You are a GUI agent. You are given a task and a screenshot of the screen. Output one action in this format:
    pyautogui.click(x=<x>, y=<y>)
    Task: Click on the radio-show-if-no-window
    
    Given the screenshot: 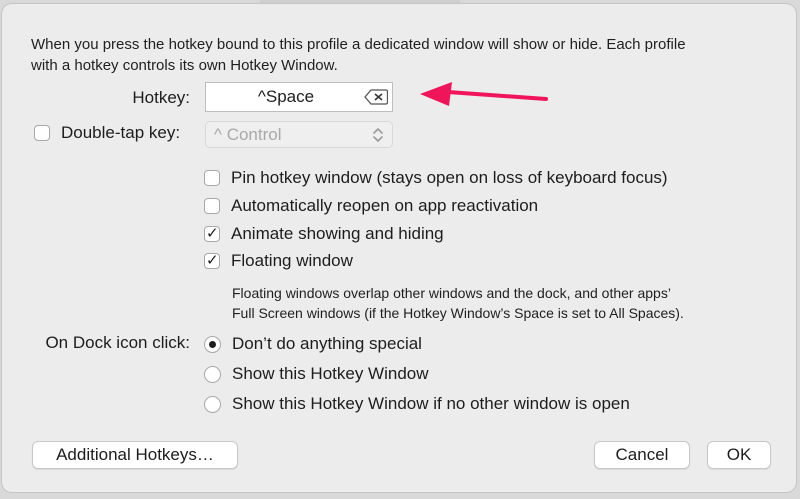 What is the action you would take?
    pyautogui.click(x=212, y=404)
    